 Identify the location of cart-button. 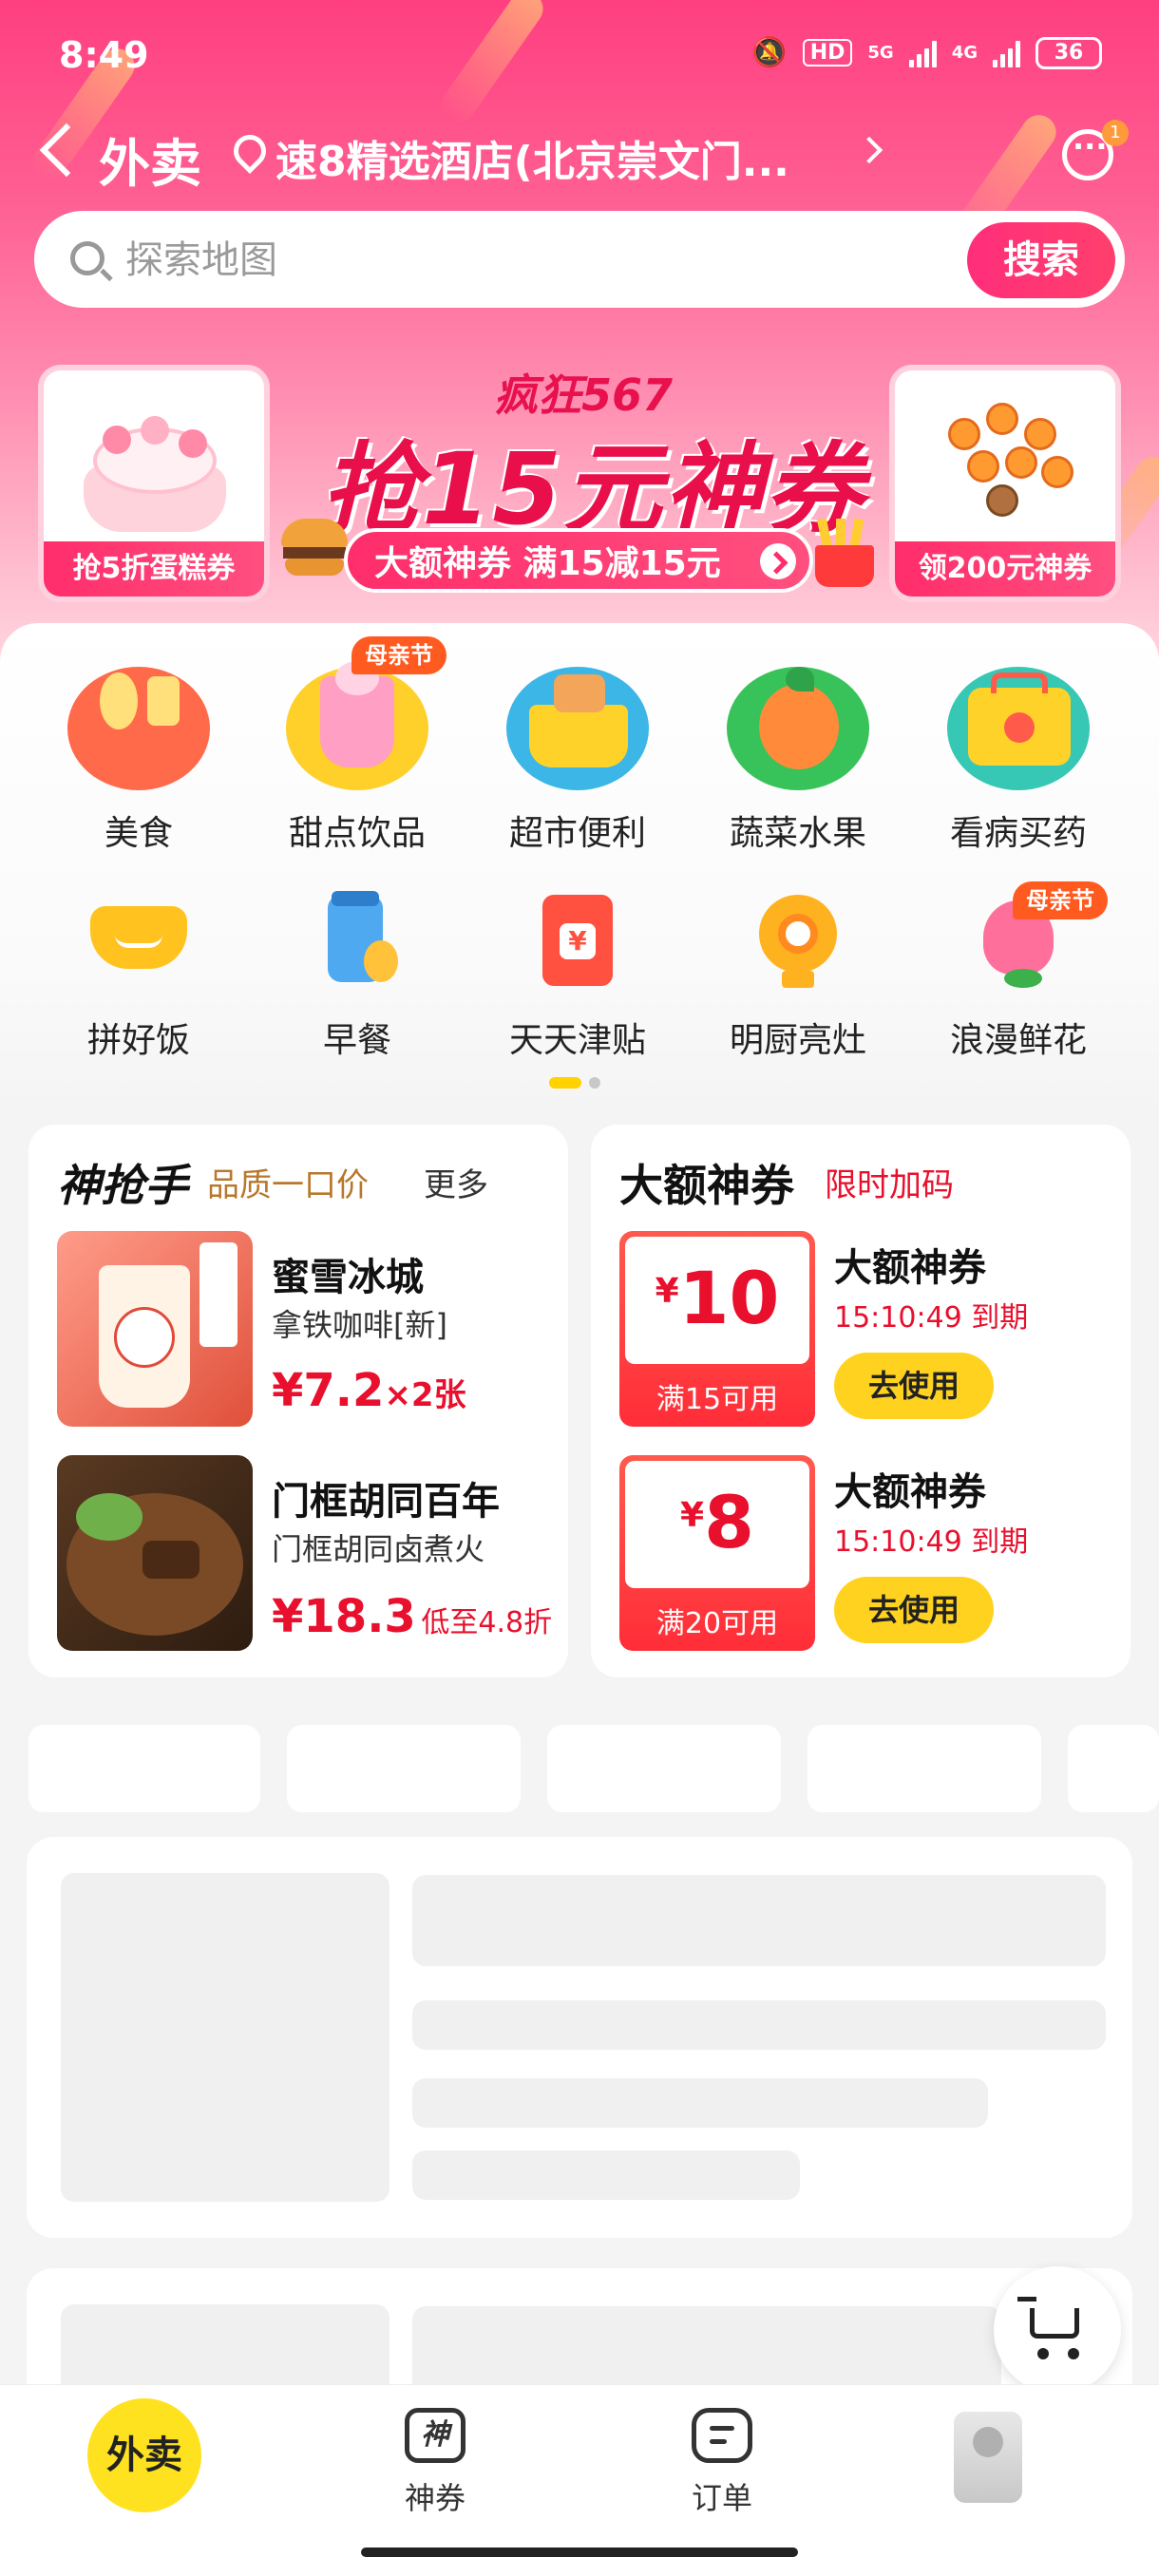
(1057, 2330).